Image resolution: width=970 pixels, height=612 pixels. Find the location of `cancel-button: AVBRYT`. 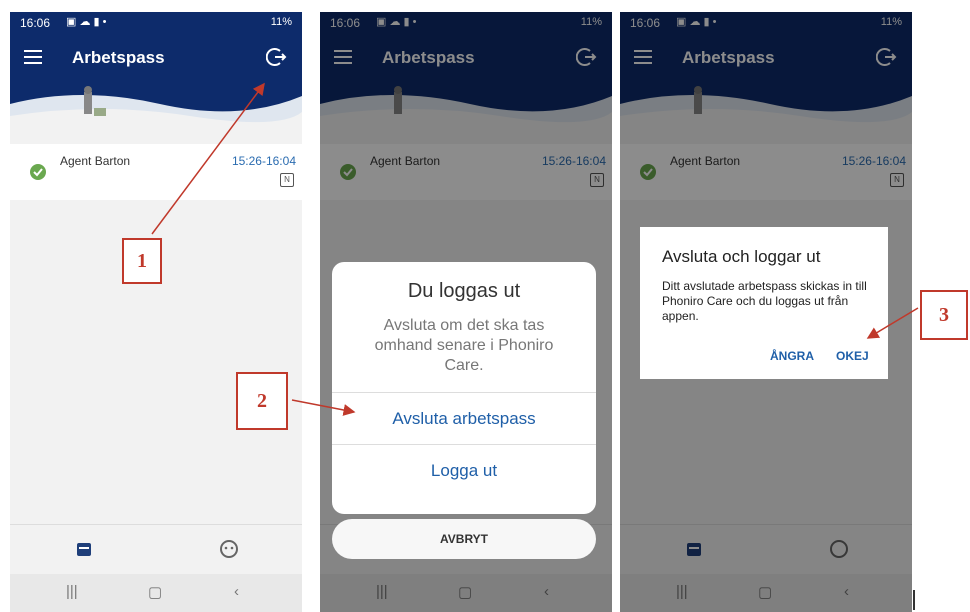

cancel-button: AVBRYT is located at coordinates (464, 539).